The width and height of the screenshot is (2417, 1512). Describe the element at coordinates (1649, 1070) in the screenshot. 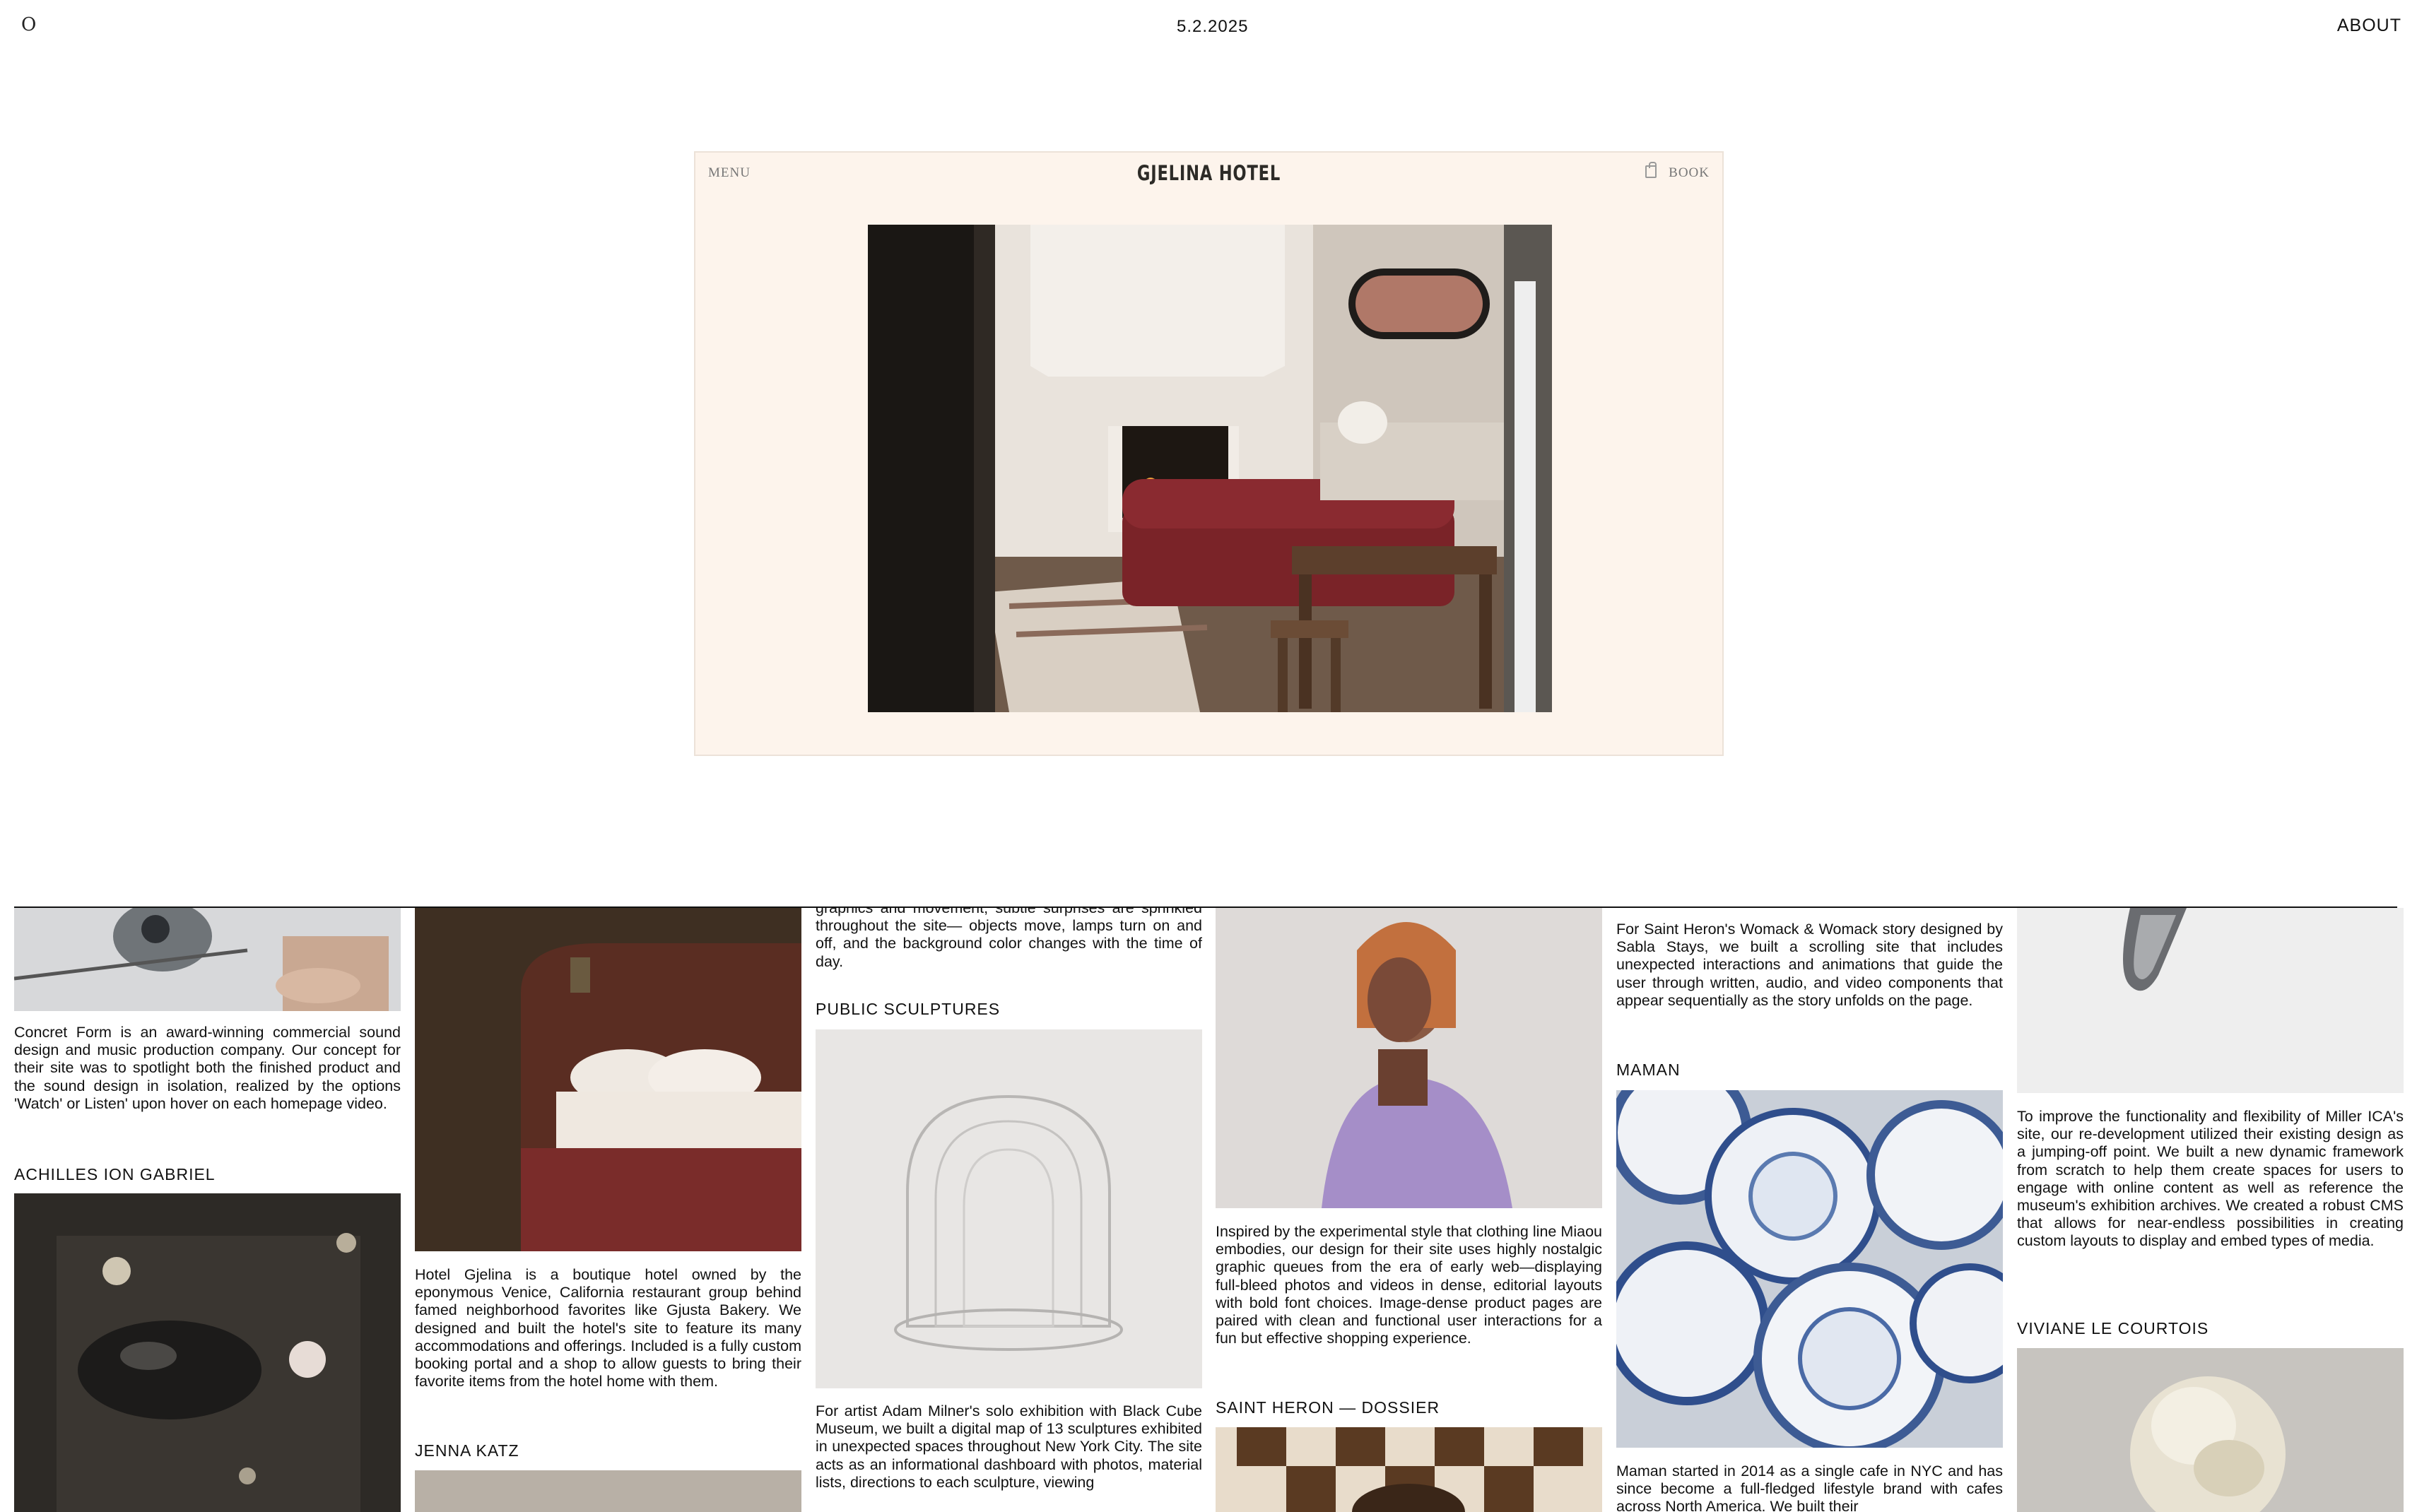

I see `project-title: MAMAN` at that location.